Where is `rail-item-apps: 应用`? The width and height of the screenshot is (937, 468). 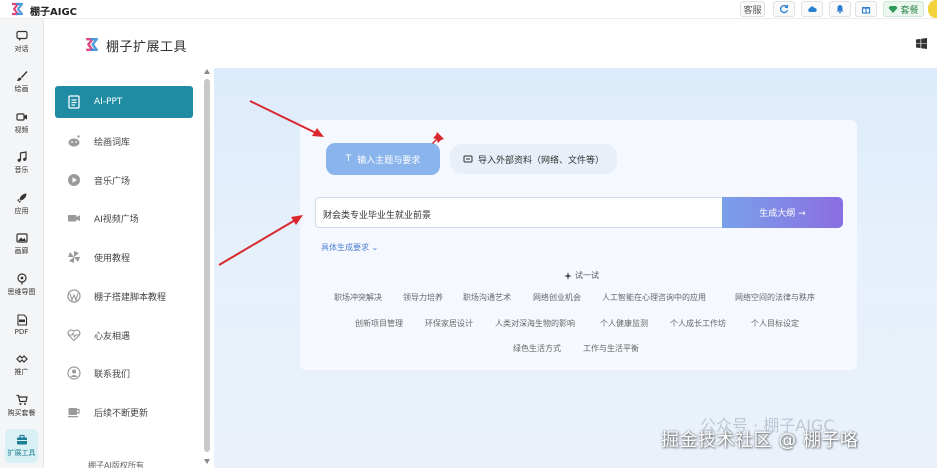 rail-item-apps: 应用 is located at coordinates (21, 204).